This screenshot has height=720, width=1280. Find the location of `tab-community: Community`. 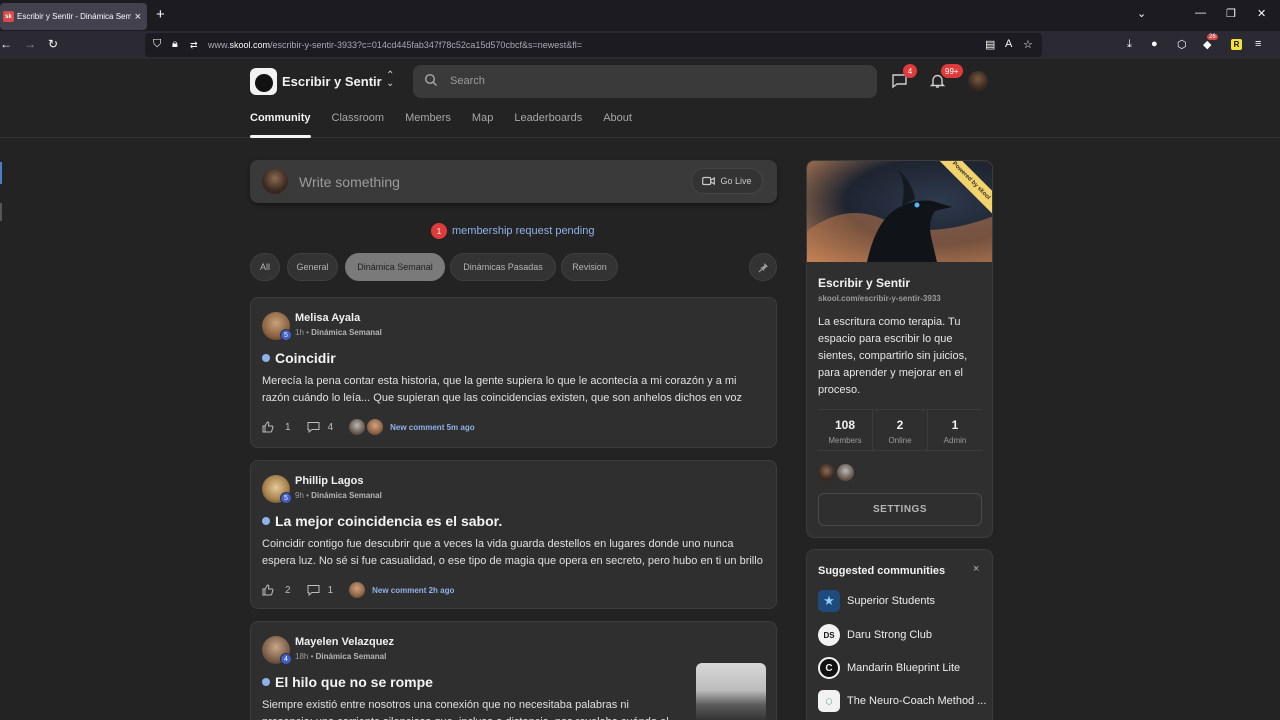

tab-community: Community is located at coordinates (280, 124).